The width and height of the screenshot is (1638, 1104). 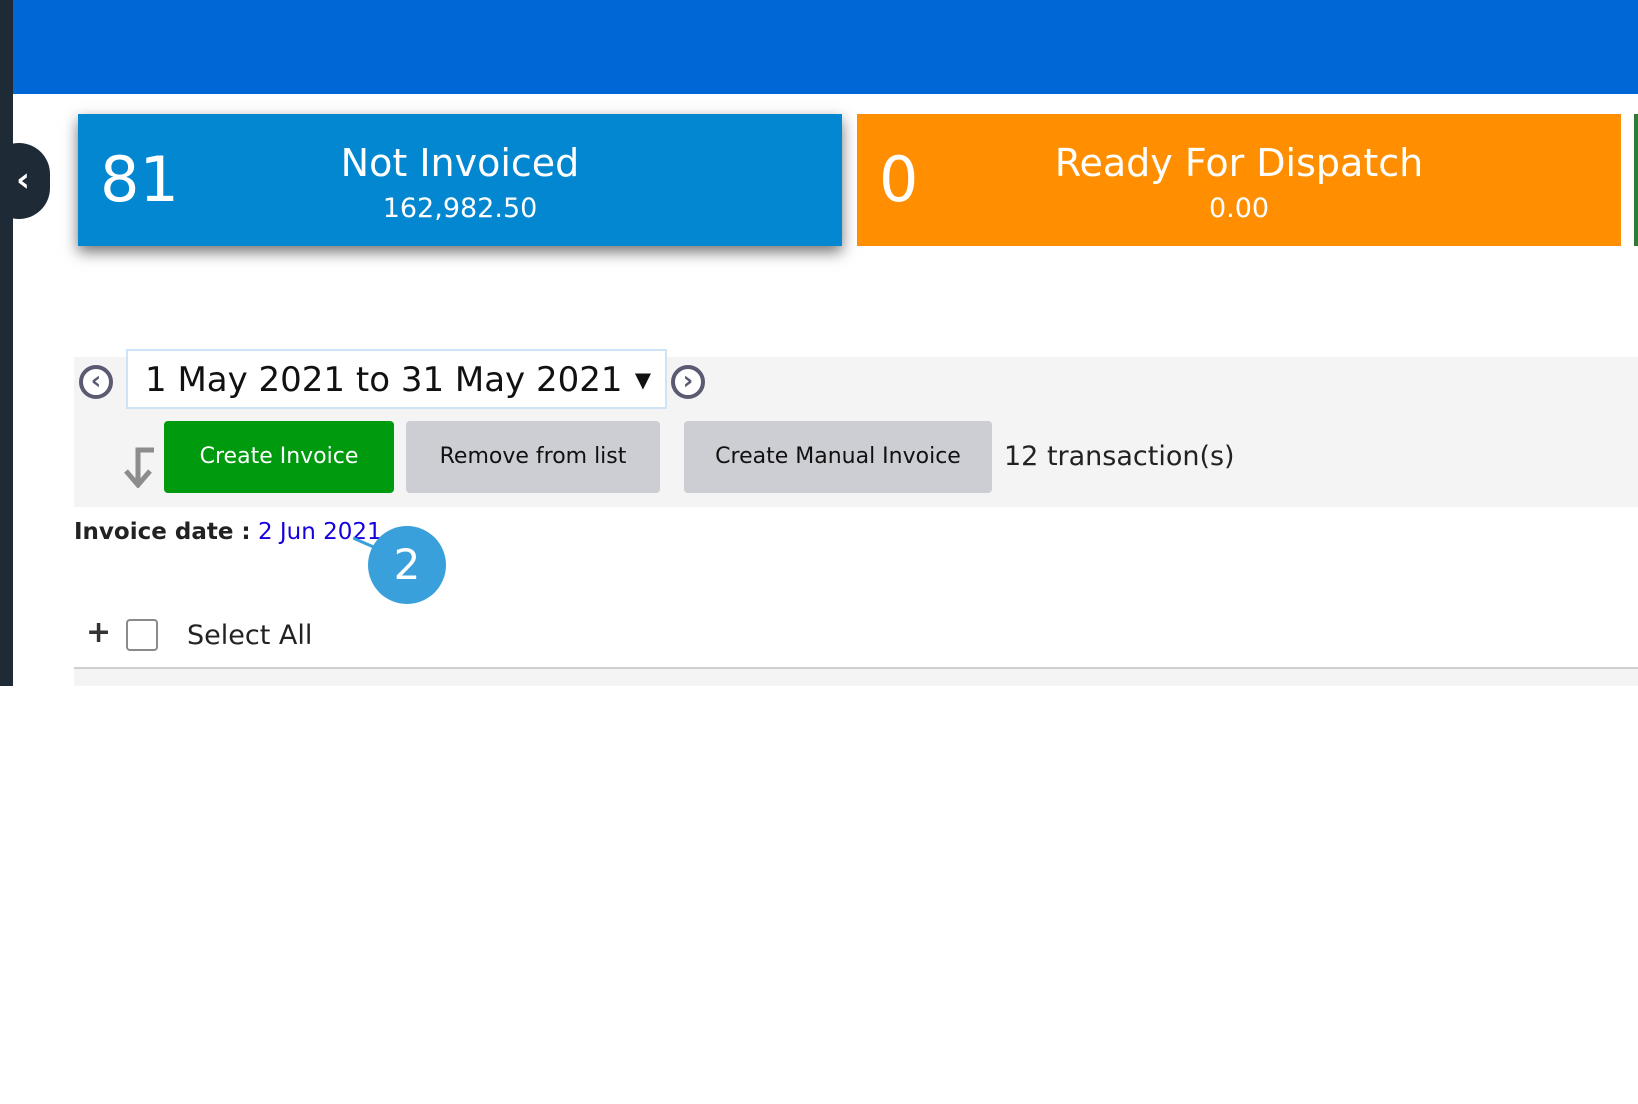 What do you see at coordinates (1239, 208) in the screenshot?
I see `ready-for-dispatch-amount: 0.00` at bounding box center [1239, 208].